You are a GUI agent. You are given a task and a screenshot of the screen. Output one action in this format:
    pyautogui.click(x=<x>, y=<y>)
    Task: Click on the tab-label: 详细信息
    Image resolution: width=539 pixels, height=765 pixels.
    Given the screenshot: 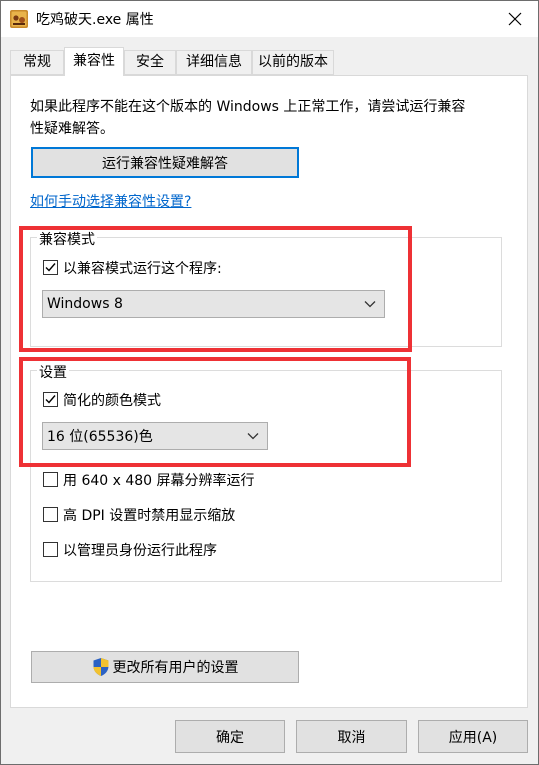 What is the action you would take?
    pyautogui.click(x=214, y=62)
    